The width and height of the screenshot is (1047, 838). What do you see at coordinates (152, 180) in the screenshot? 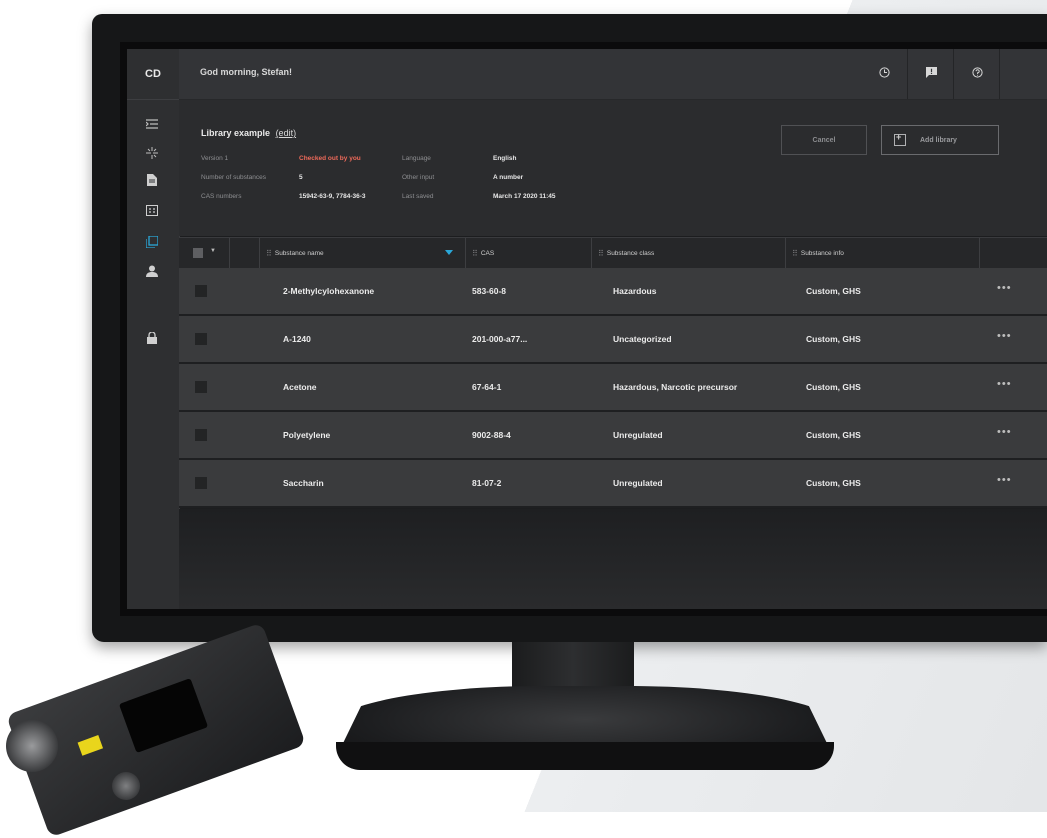
I see `document-icon` at bounding box center [152, 180].